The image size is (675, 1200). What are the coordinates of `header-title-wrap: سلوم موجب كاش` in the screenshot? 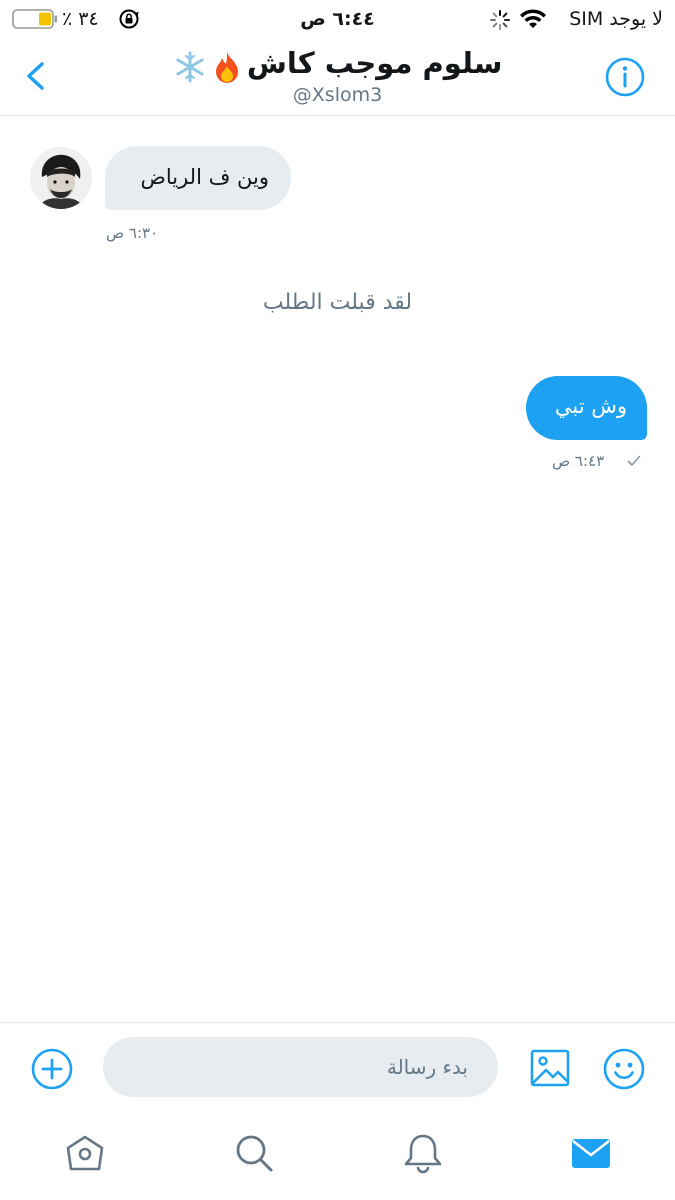 It's located at (337, 67).